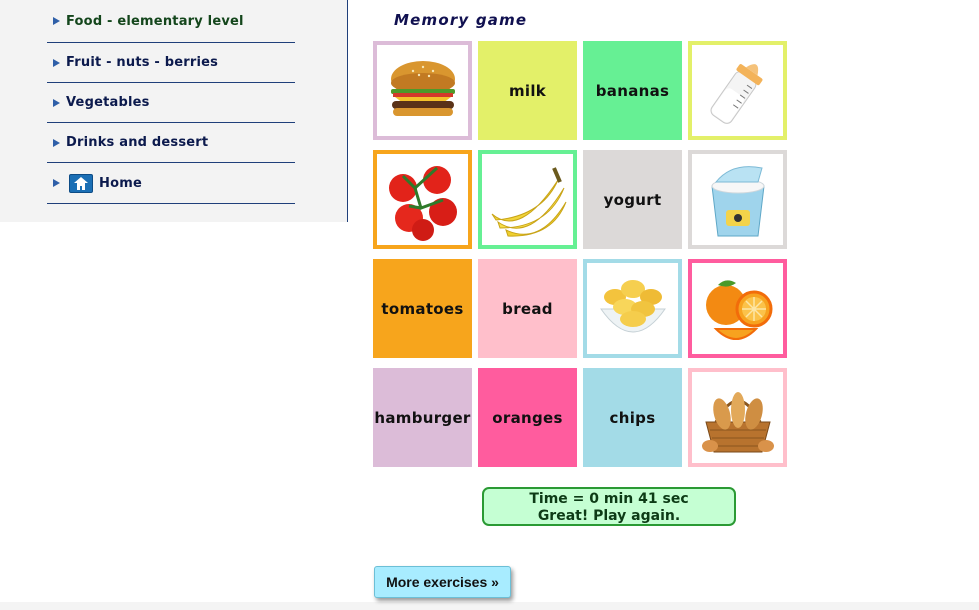 This screenshot has width=979, height=610. I want to click on result-box: Time = 0 min 41 sec Great! Play again., so click(609, 506).